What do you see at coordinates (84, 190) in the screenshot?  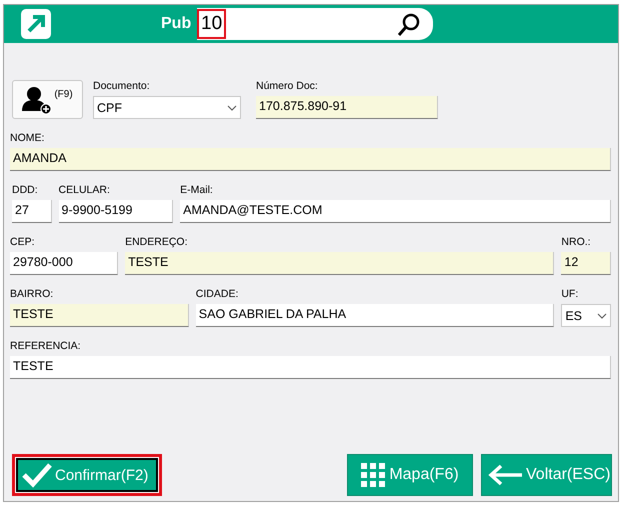 I see `field-label: CELULAR:` at bounding box center [84, 190].